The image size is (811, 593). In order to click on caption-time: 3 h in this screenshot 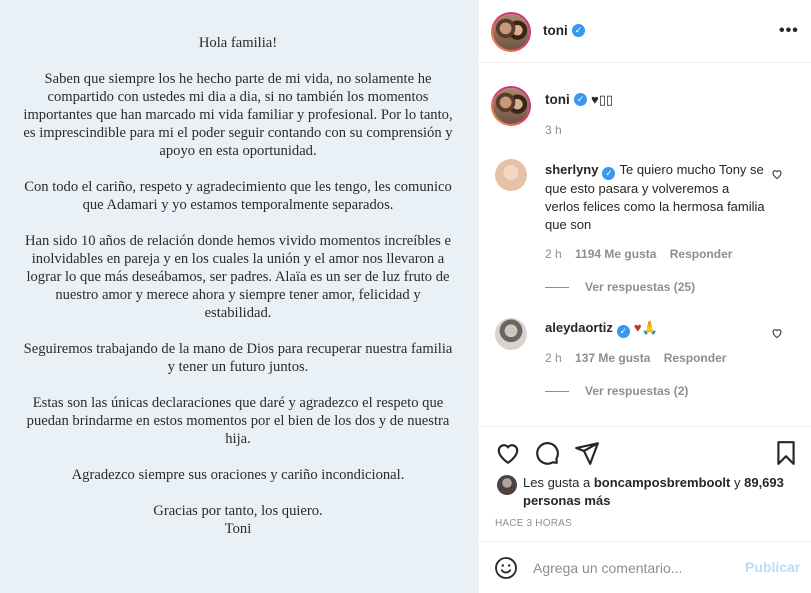, I will do `click(553, 130)`.